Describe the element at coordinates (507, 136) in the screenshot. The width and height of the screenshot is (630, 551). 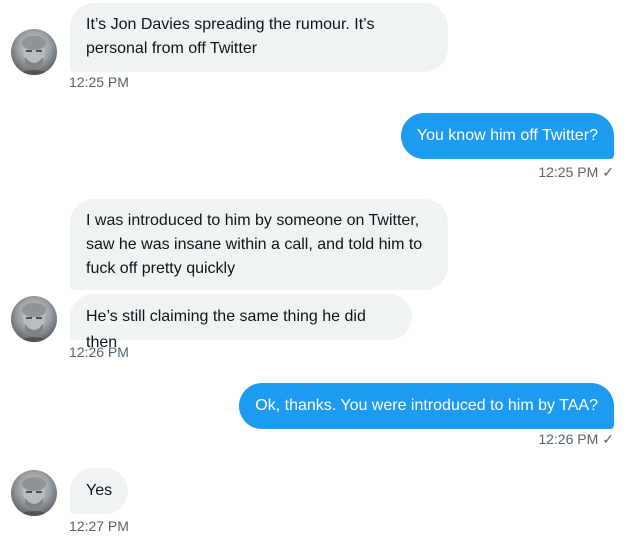
I see `message-bubble-outgoing: You know him off Twitter?` at that location.